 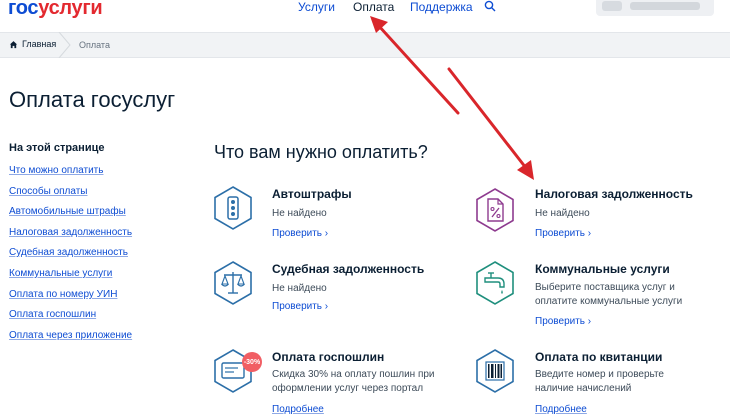 I want to click on home-icon, so click(x=13, y=44).